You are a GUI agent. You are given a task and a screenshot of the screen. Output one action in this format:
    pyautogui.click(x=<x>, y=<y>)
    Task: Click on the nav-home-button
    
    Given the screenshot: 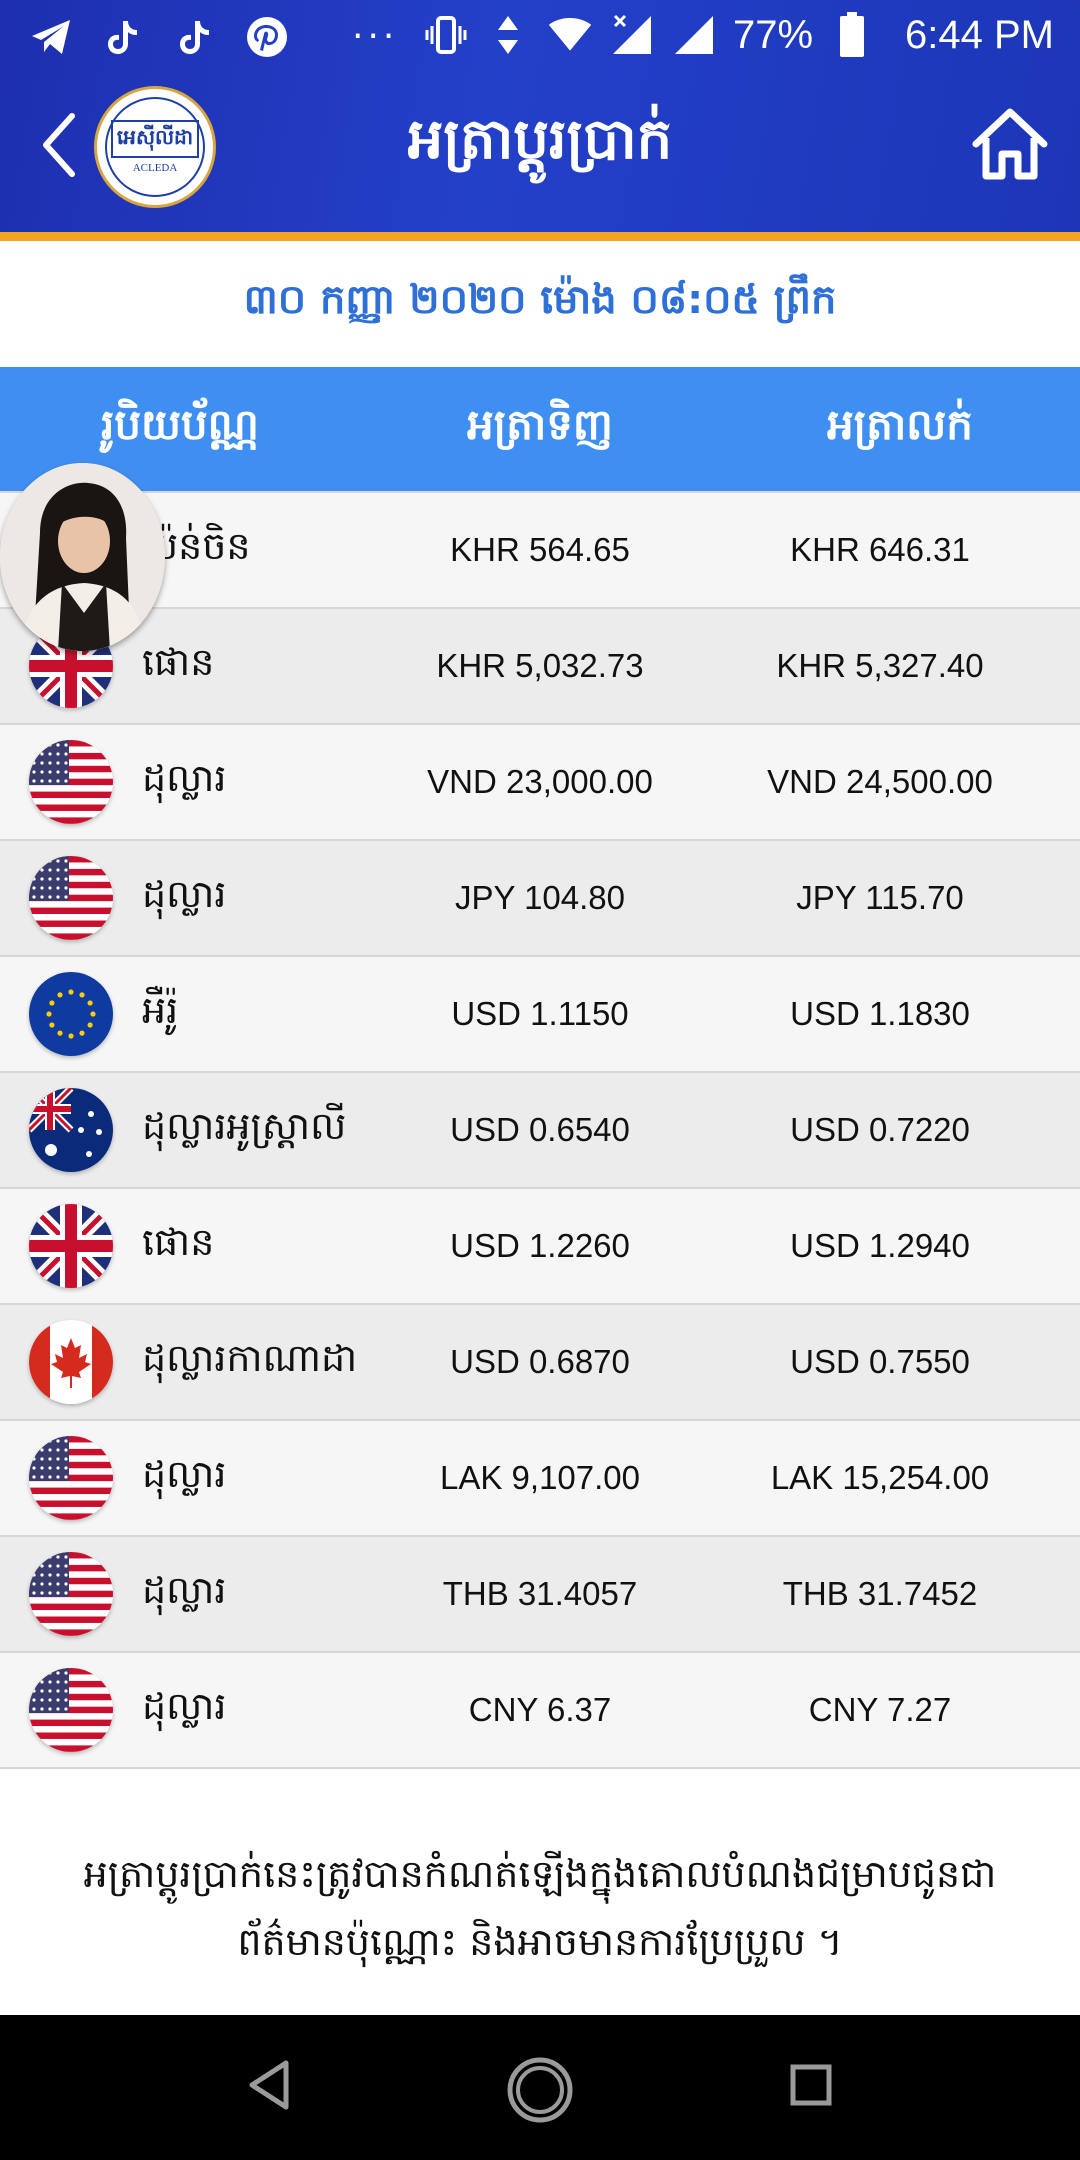 What is the action you would take?
    pyautogui.click(x=540, y=2090)
    